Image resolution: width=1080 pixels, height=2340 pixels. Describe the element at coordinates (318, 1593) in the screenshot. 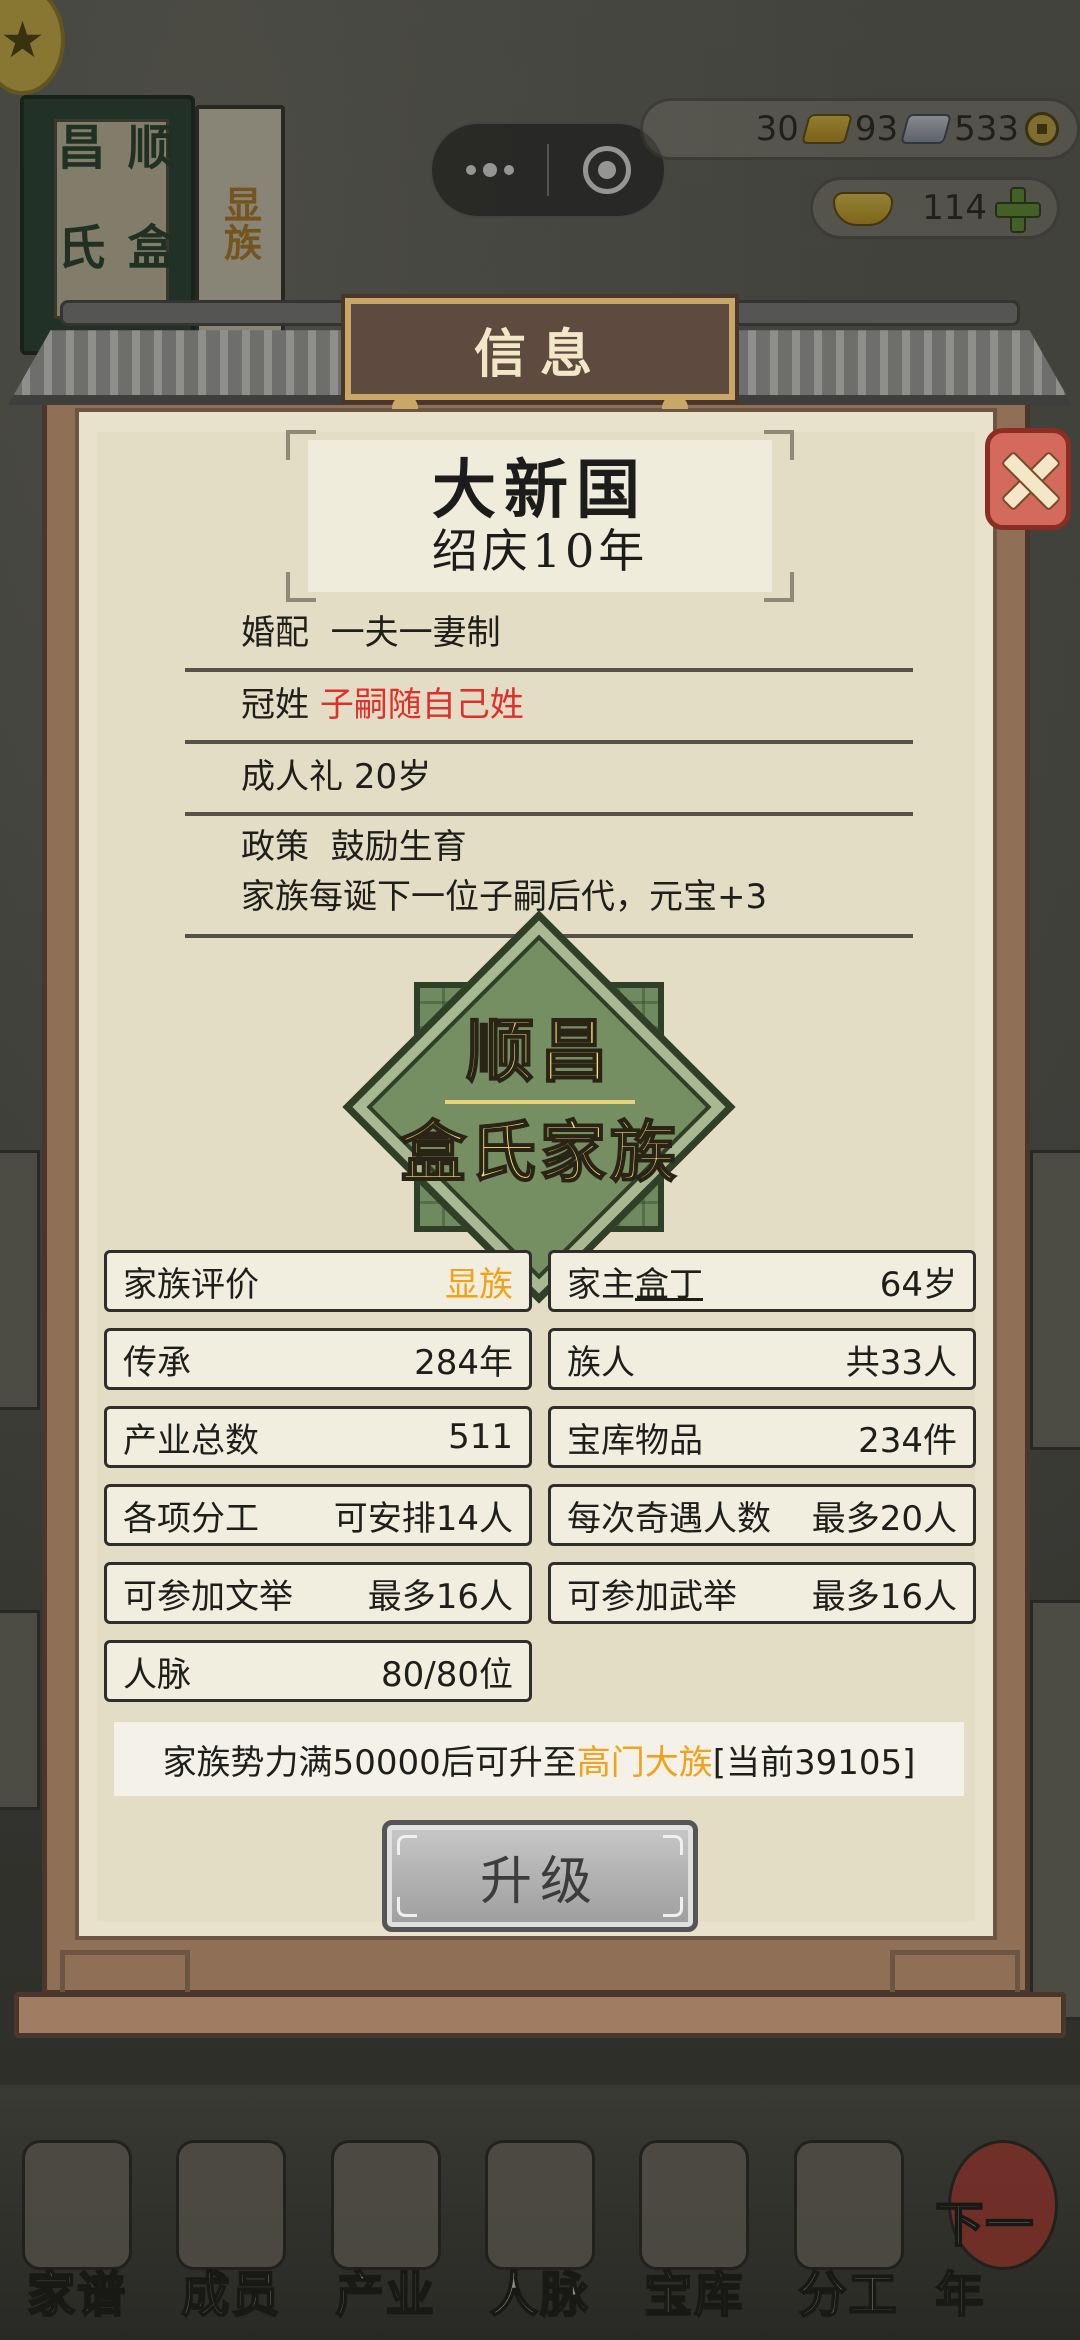

I see `stat-civil-exam: 可参加文举 最多16人` at that location.